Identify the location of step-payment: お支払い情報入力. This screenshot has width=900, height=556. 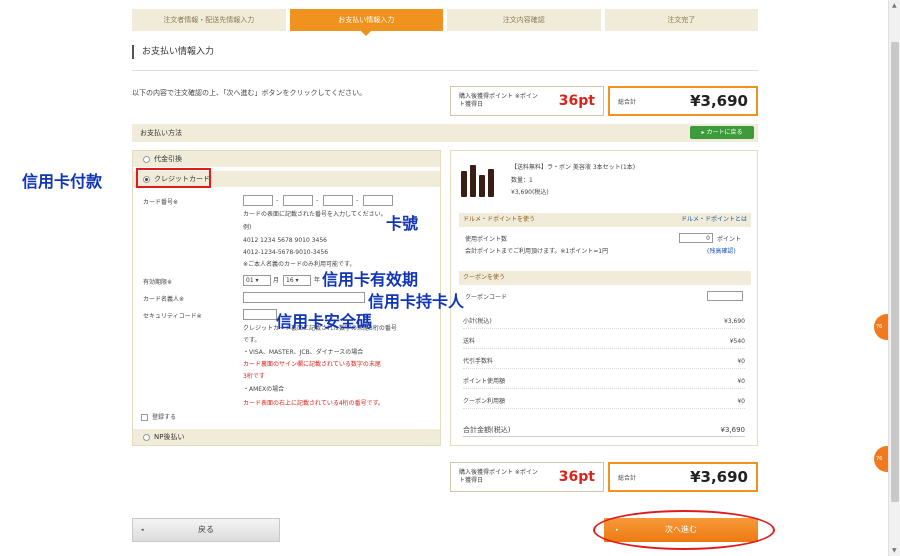
(366, 22).